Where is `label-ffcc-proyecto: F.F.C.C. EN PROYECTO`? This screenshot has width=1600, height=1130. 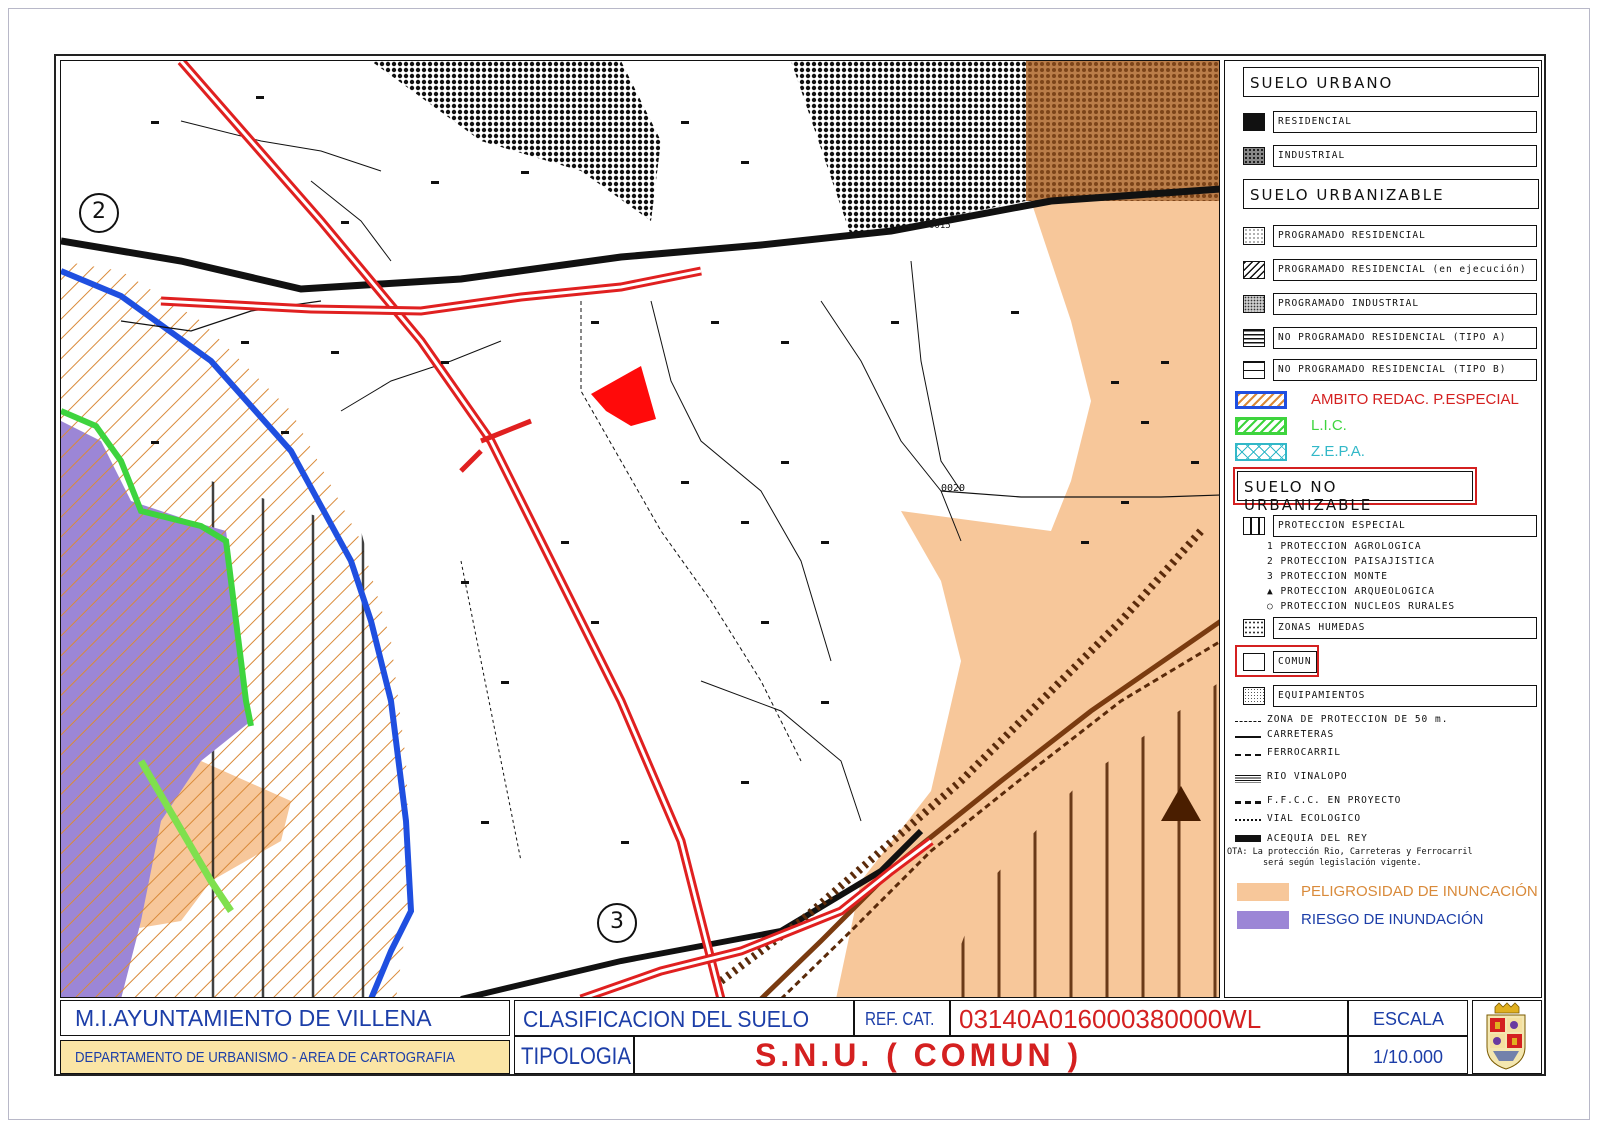
label-ffcc-proyecto: F.F.C.C. EN PROYECTO is located at coordinates (1334, 800).